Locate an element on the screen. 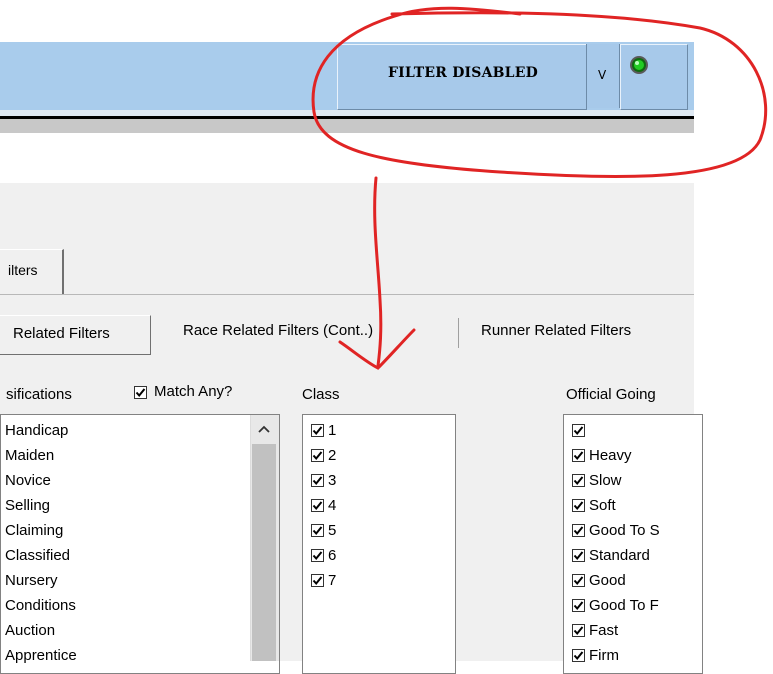  going-item-label: Standard is located at coordinates (619, 555).